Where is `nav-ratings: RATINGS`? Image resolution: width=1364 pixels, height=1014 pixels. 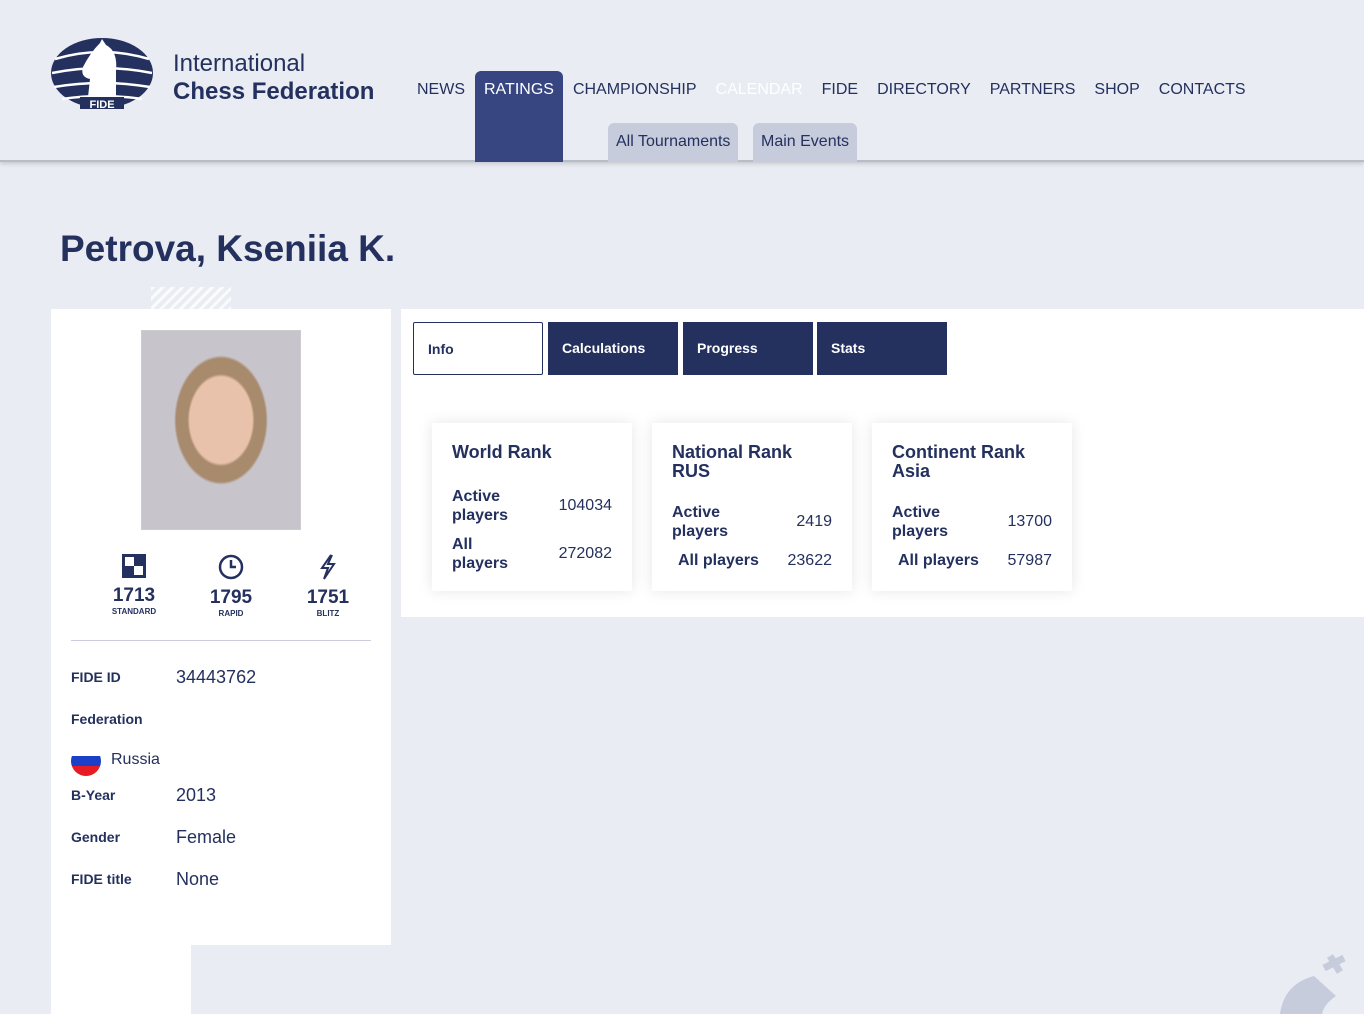
nav-ratings: RATINGS is located at coordinates (519, 116).